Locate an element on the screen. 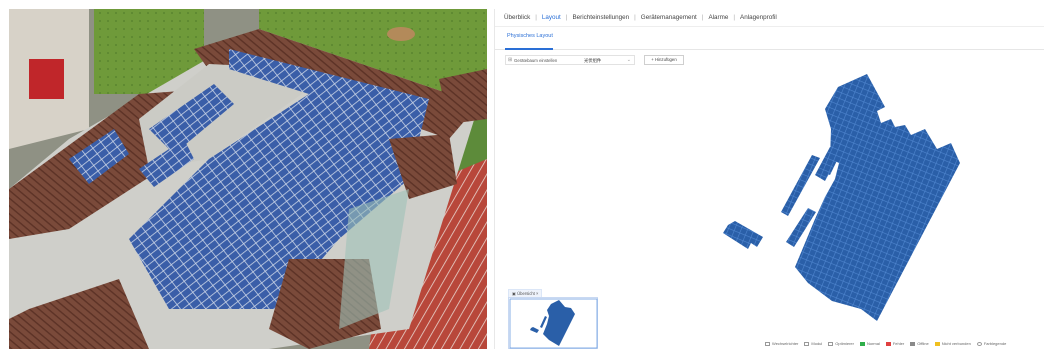  overview-minimap is located at coordinates (553, 323).